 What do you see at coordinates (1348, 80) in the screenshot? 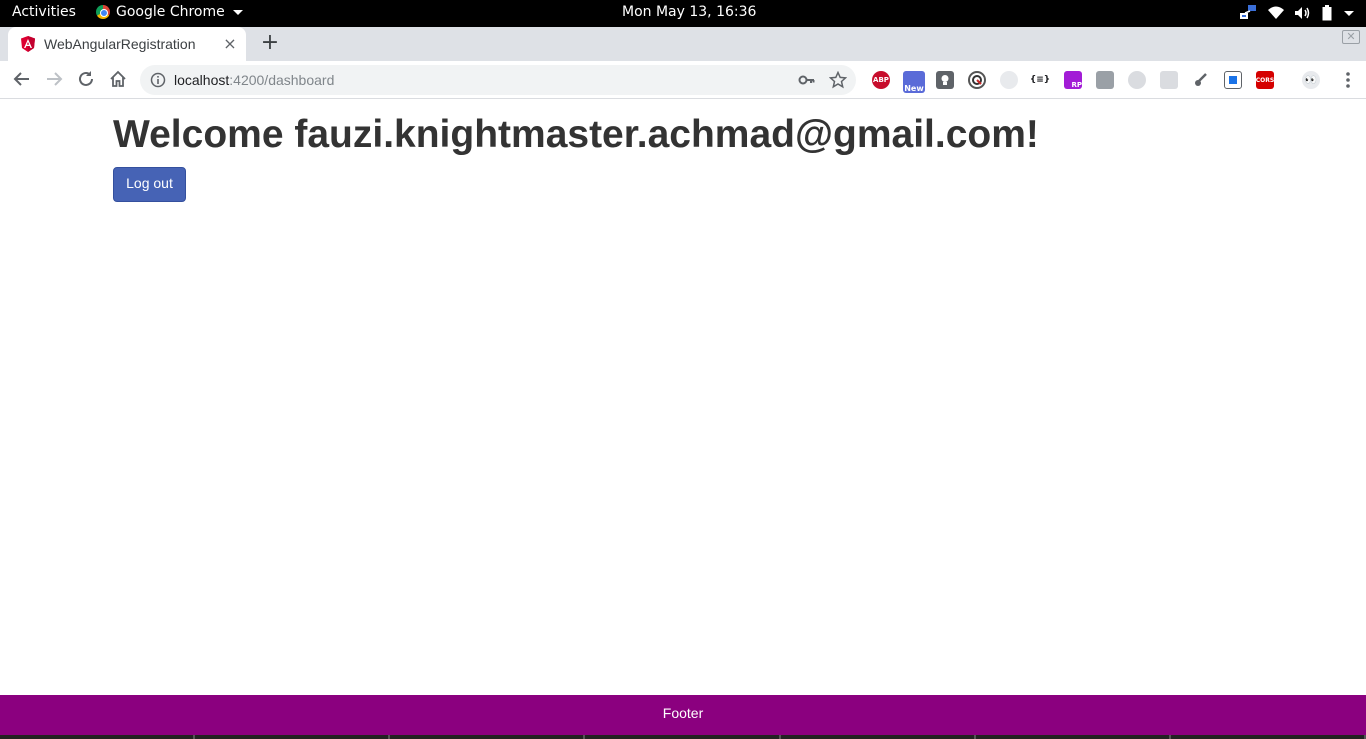
I see `more-vertical-icon` at bounding box center [1348, 80].